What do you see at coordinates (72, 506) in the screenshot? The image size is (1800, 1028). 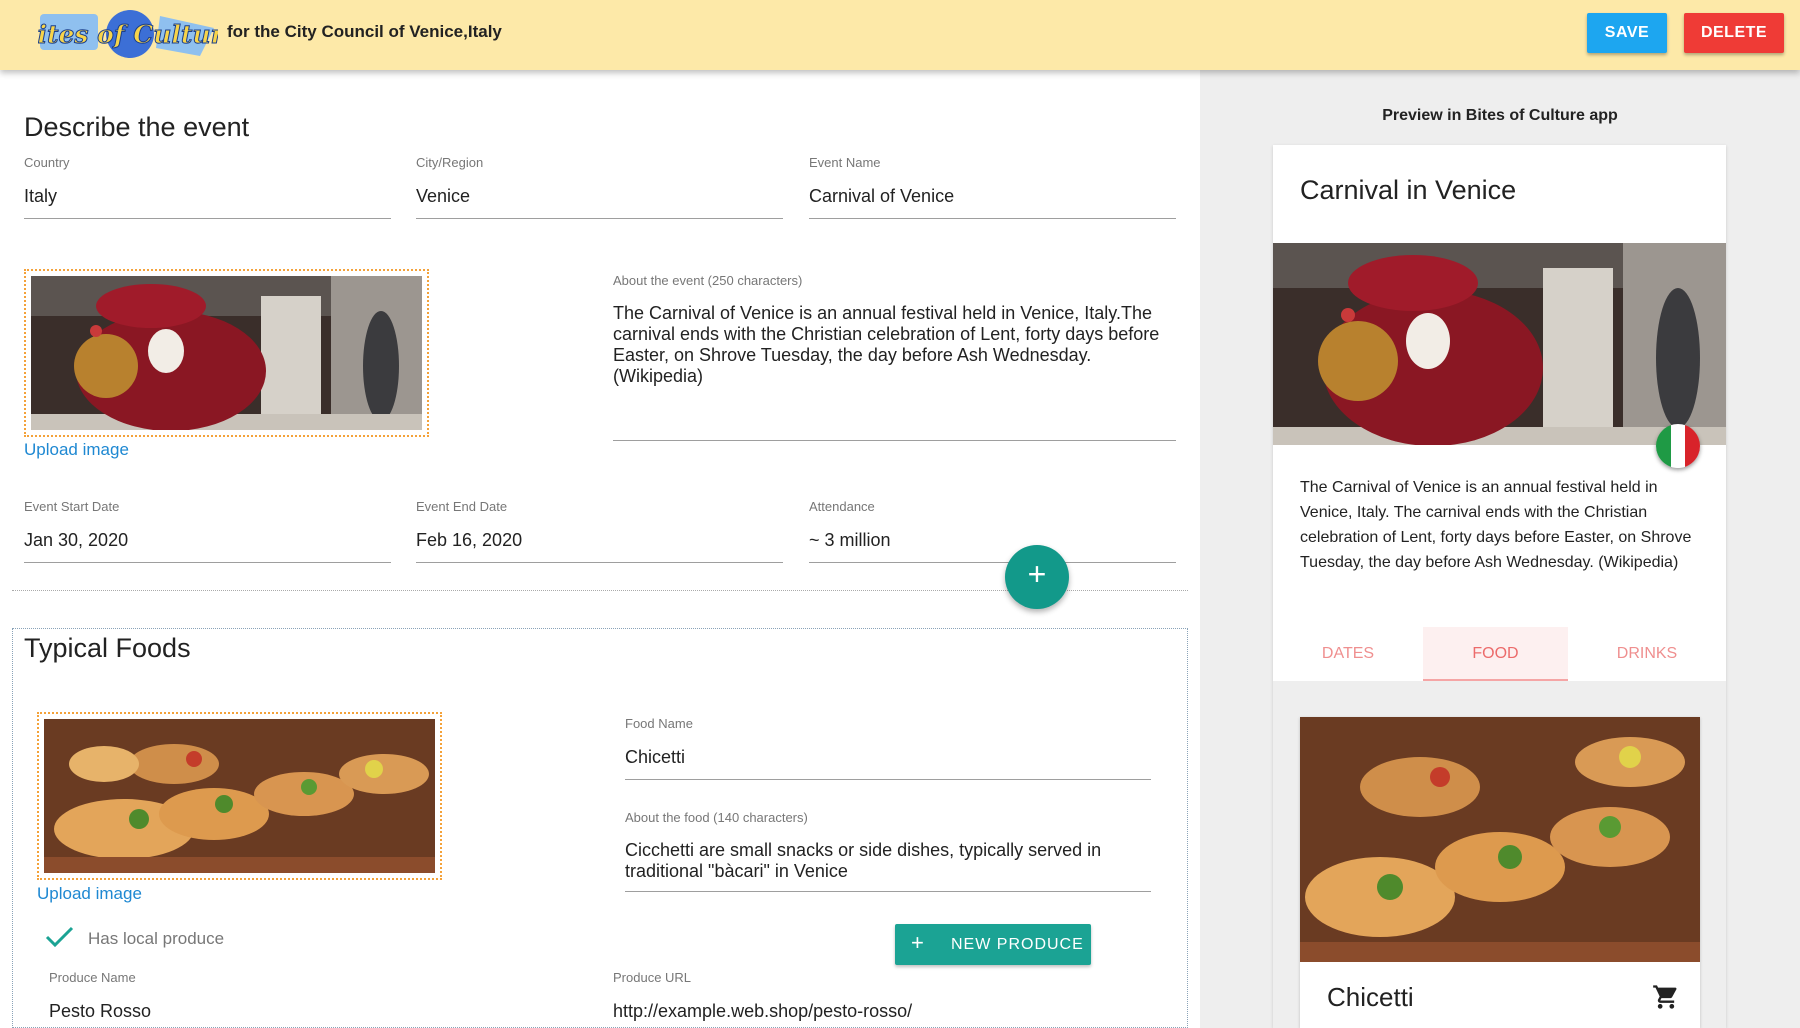 I see `start-date-label: Event Start Date` at bounding box center [72, 506].